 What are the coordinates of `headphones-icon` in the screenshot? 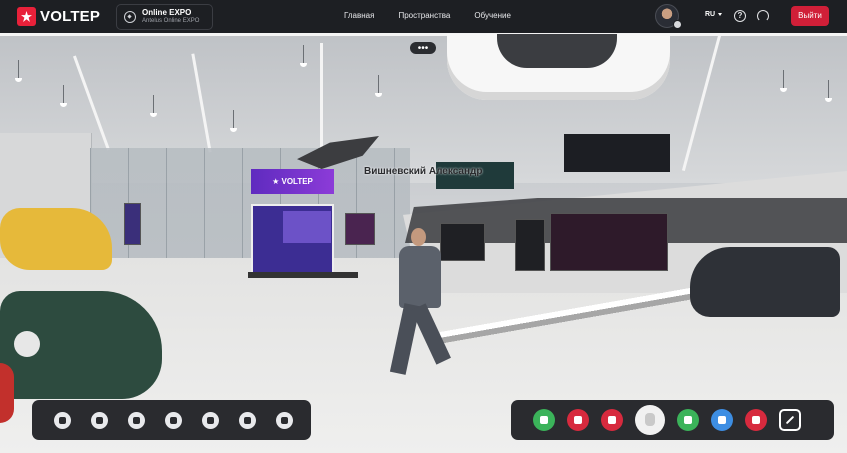 It's located at (688, 420).